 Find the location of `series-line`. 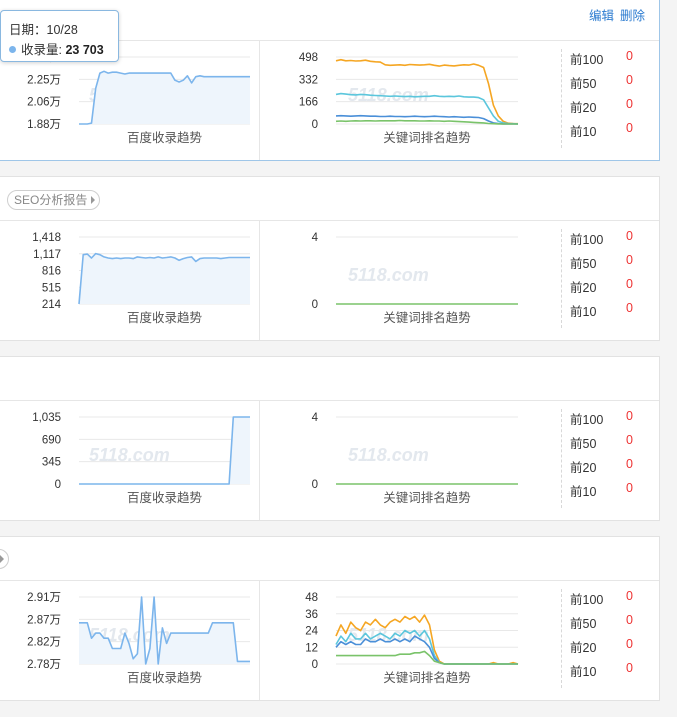

series-line is located at coordinates (427, 657).